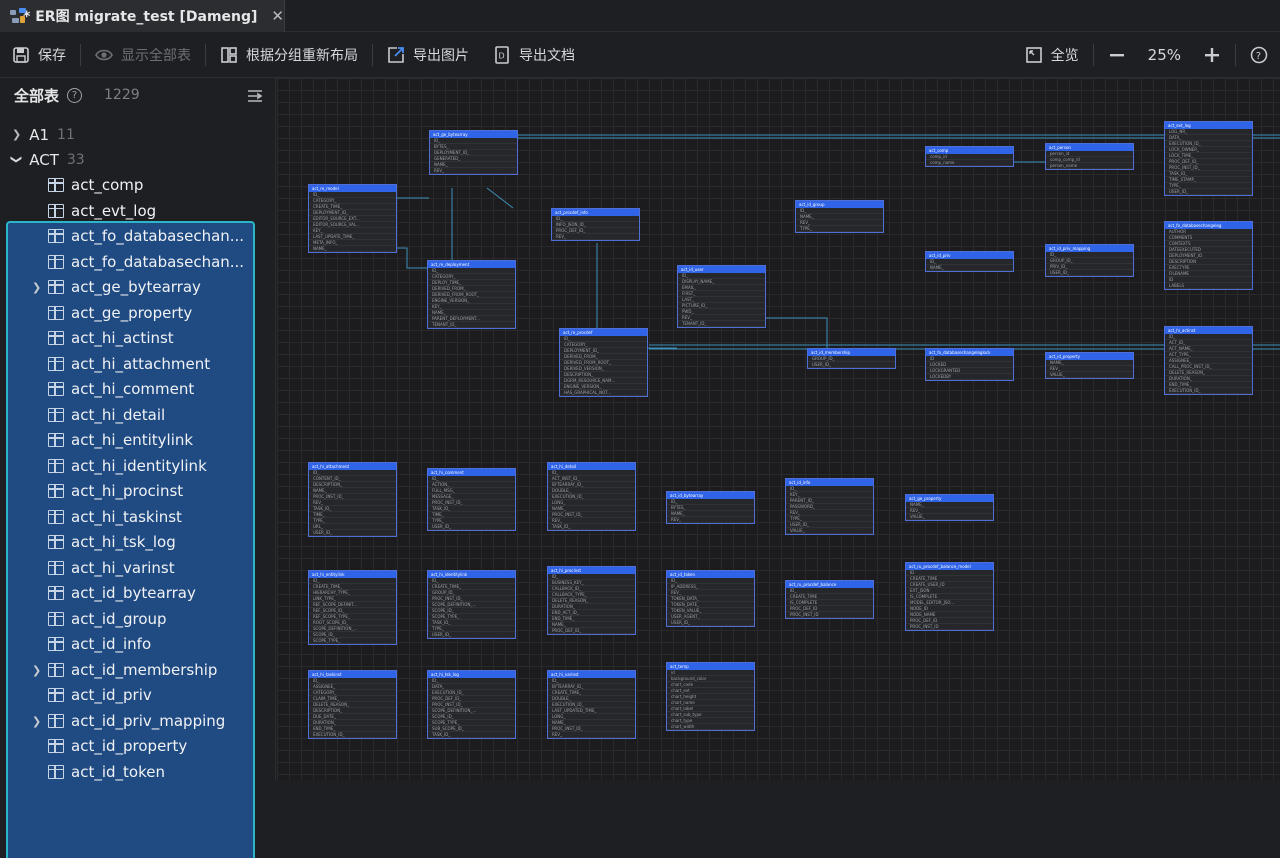  Describe the element at coordinates (471, 674) in the screenshot. I see `entity-header: act_hi_tsk_log` at that location.